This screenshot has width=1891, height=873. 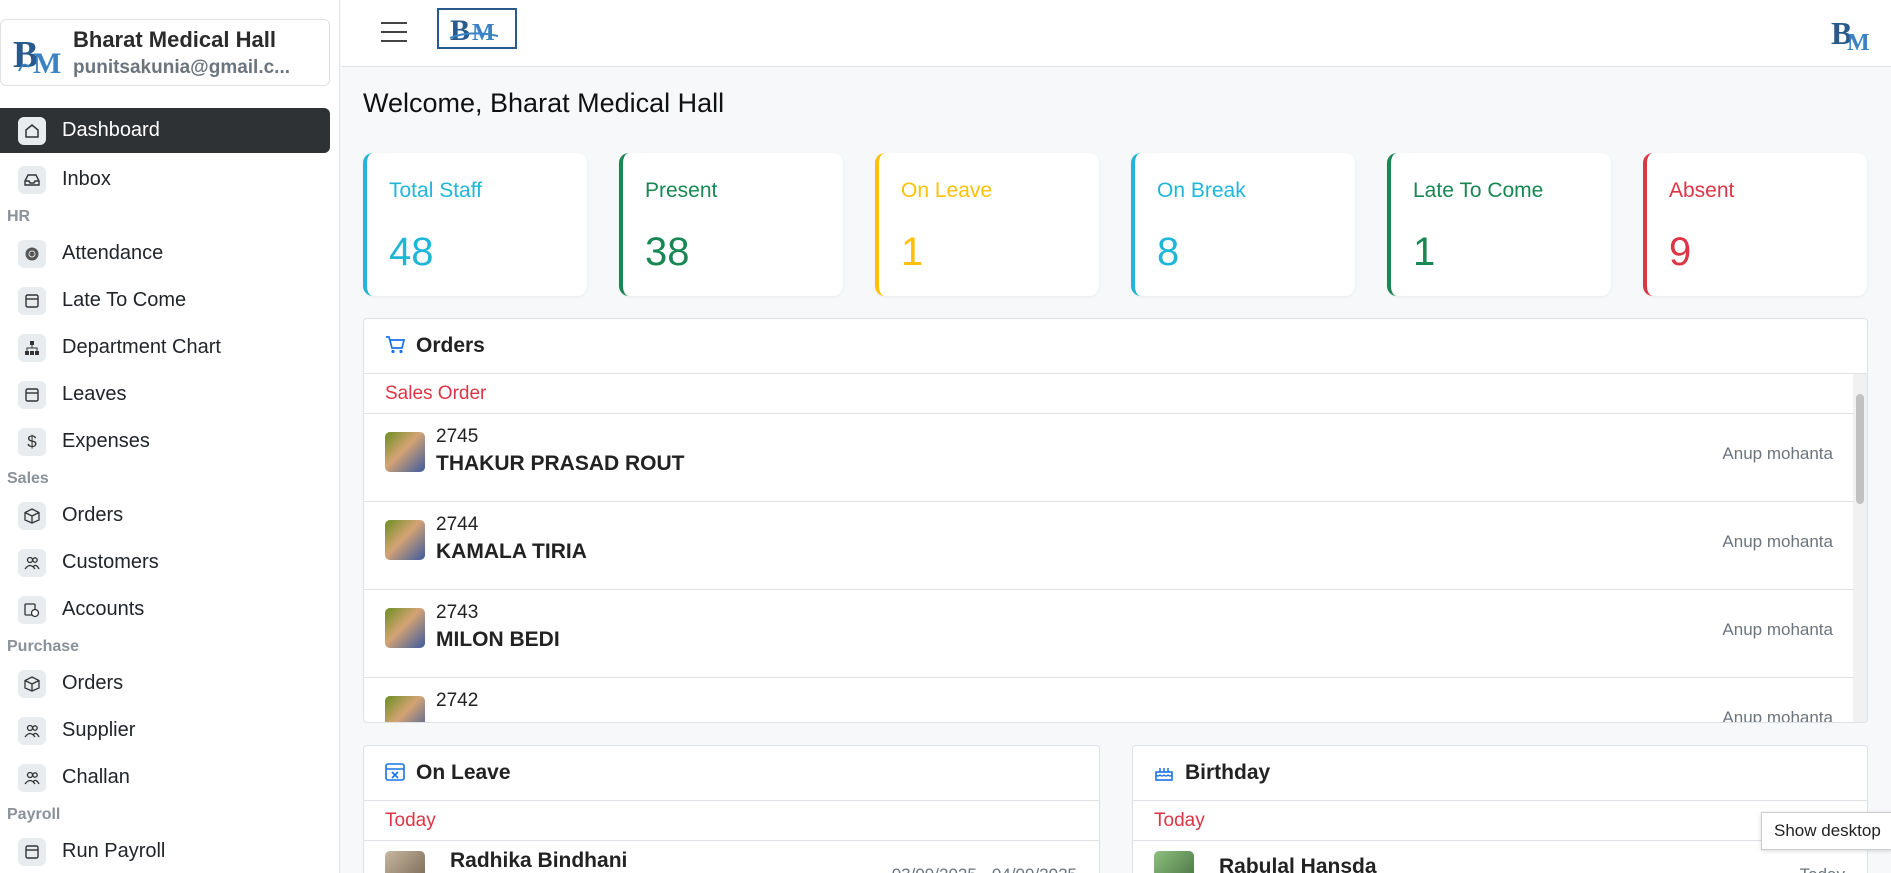 I want to click on order-row: 2742 Anup mohanta, so click(x=1109, y=700).